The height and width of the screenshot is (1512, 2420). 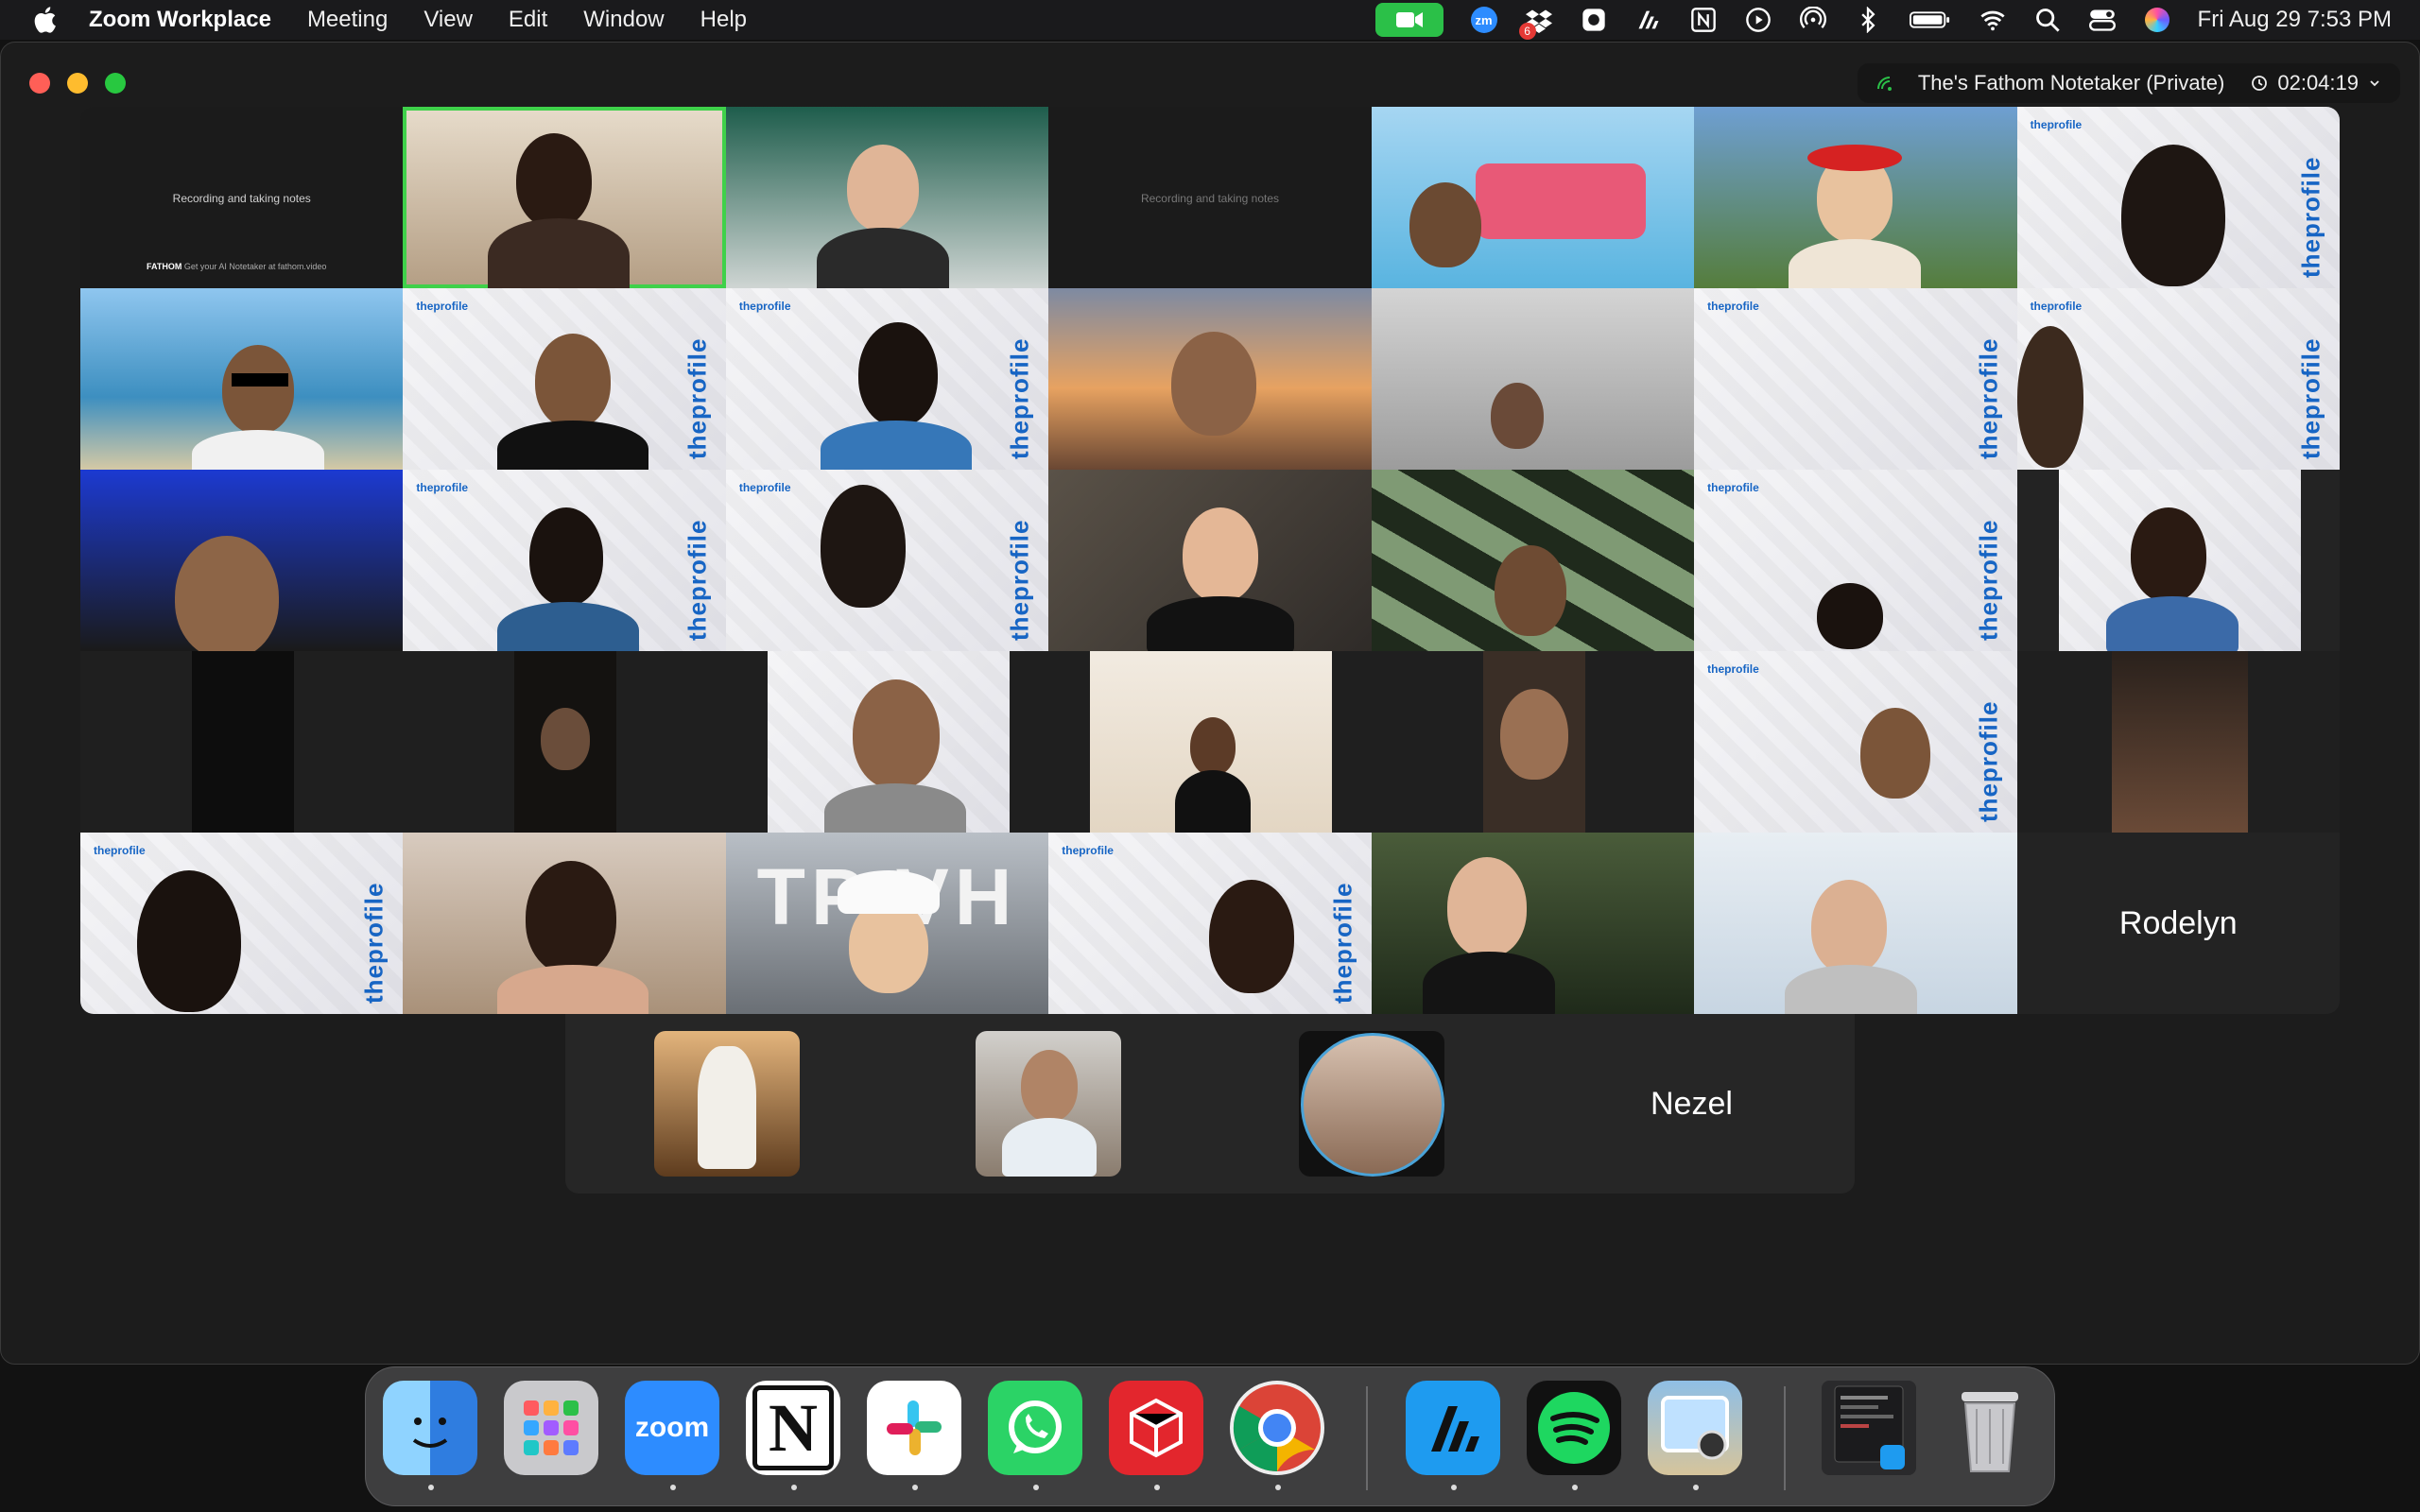 What do you see at coordinates (2374, 83) in the screenshot?
I see `chevron-down-icon` at bounding box center [2374, 83].